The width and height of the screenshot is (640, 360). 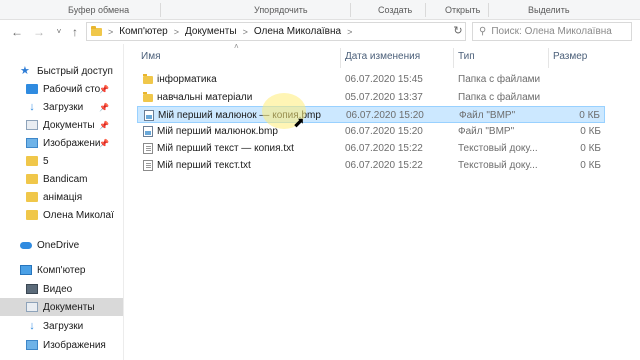 What do you see at coordinates (58, 245) in the screenshot?
I see `nav-label: OneDrive` at bounding box center [58, 245].